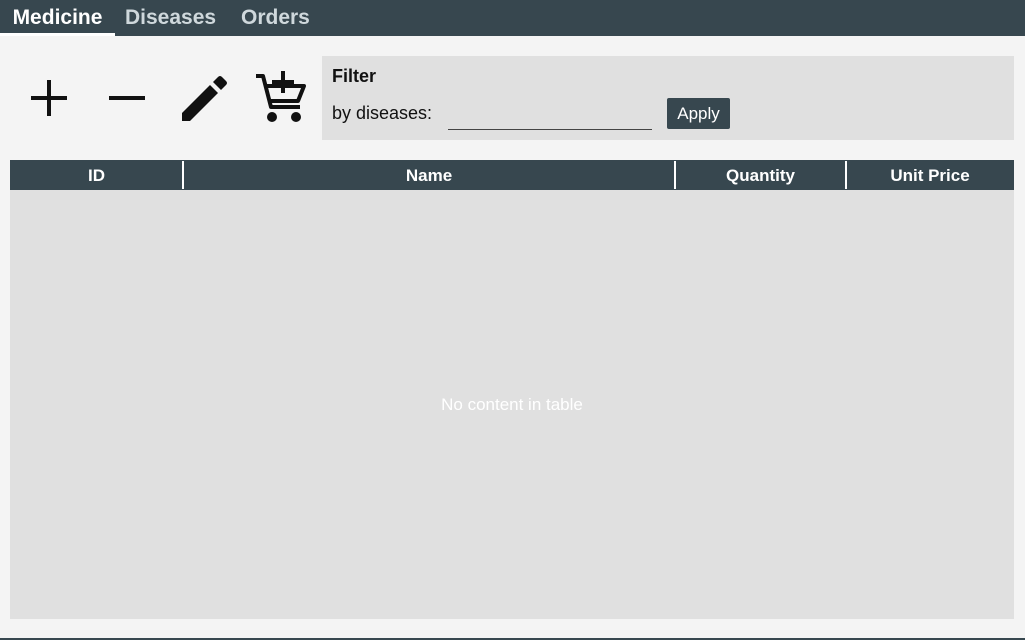 The image size is (1025, 640). Describe the element at coordinates (382, 113) in the screenshot. I see `diseases-filter-label: by diseases:` at that location.